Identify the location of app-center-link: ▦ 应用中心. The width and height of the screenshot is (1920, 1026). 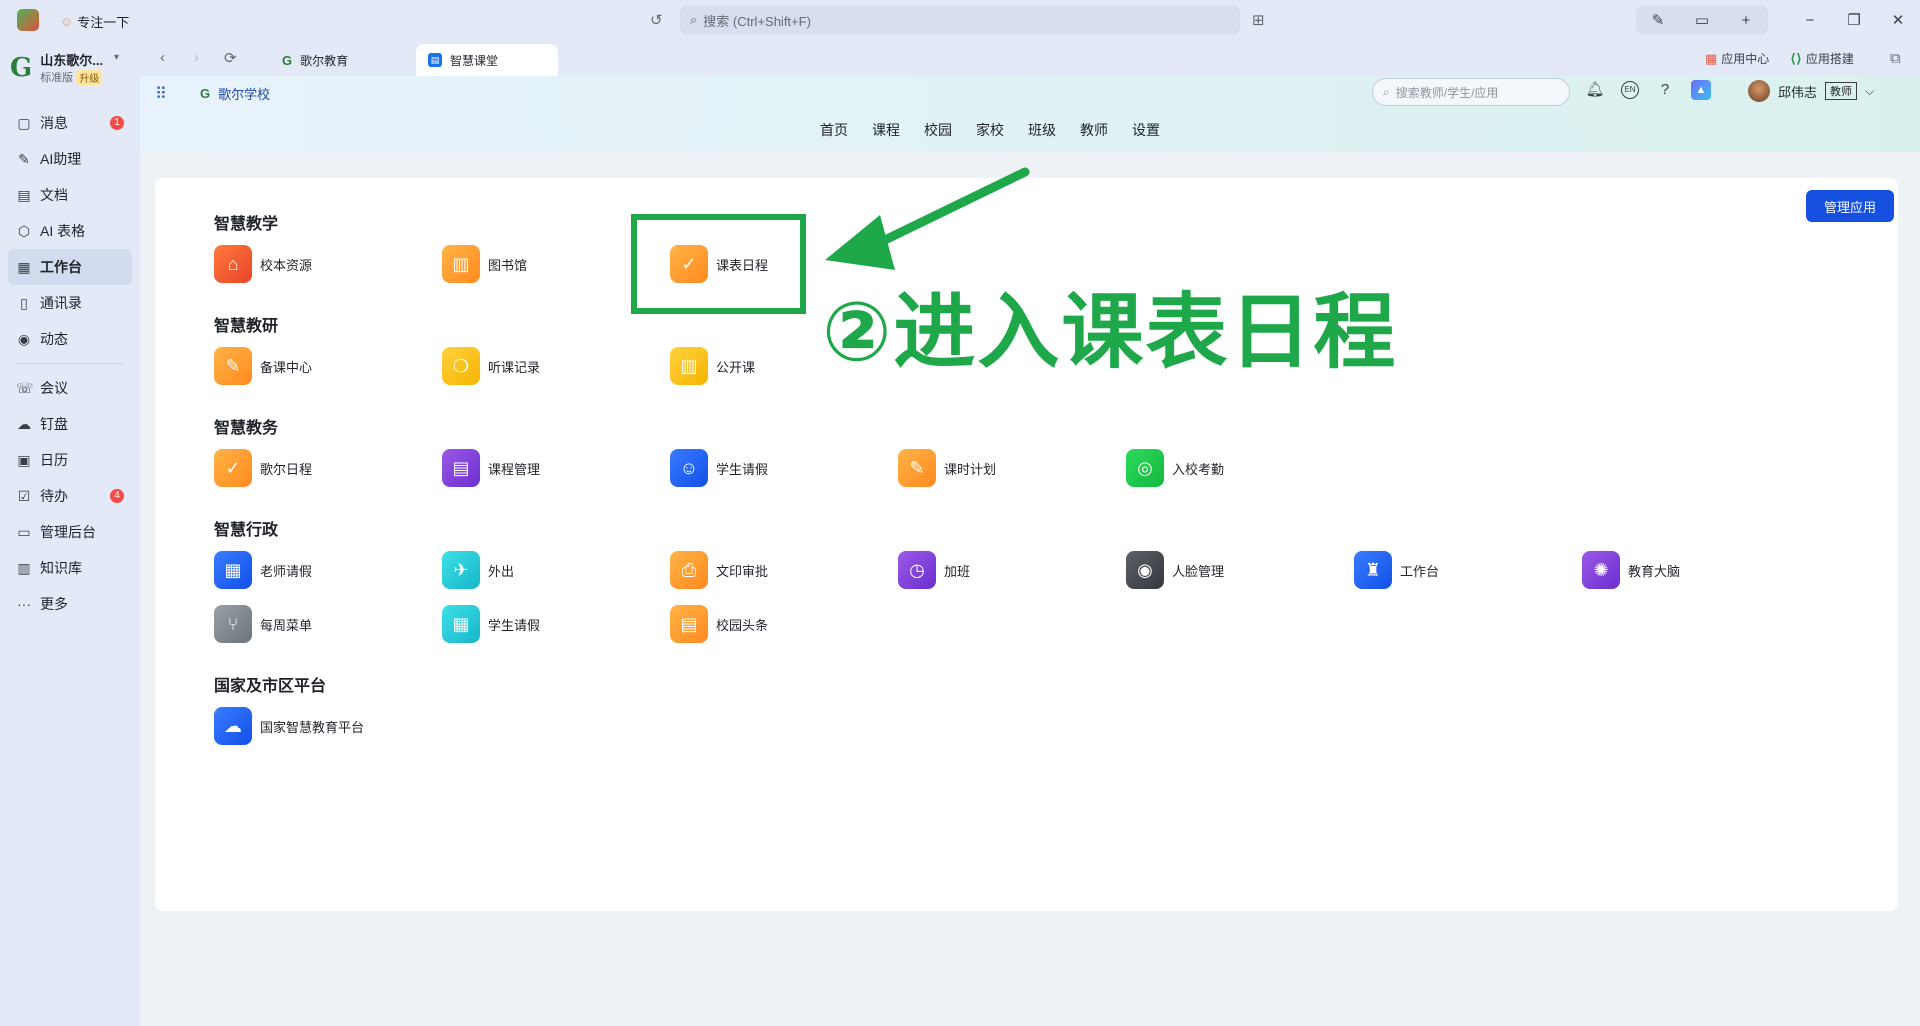
(1737, 58).